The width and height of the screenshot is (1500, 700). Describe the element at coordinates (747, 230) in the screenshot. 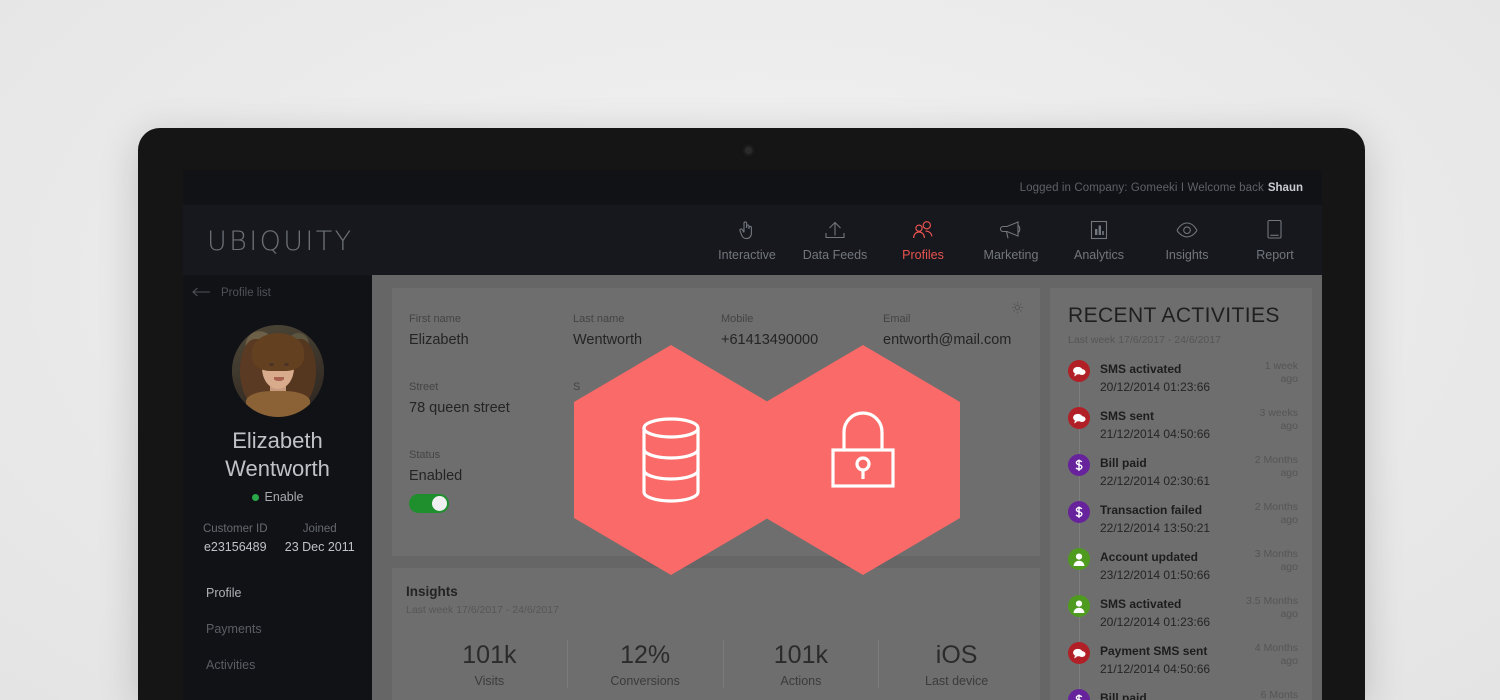

I see `hand-pointer-icon` at that location.